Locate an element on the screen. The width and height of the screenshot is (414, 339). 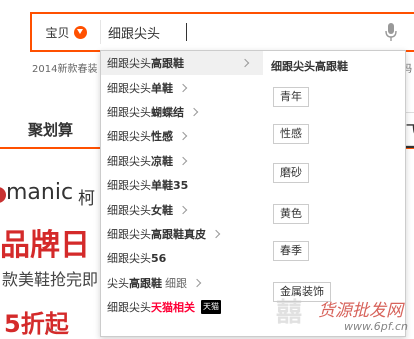
attribute-tag: 青年 is located at coordinates (291, 97).